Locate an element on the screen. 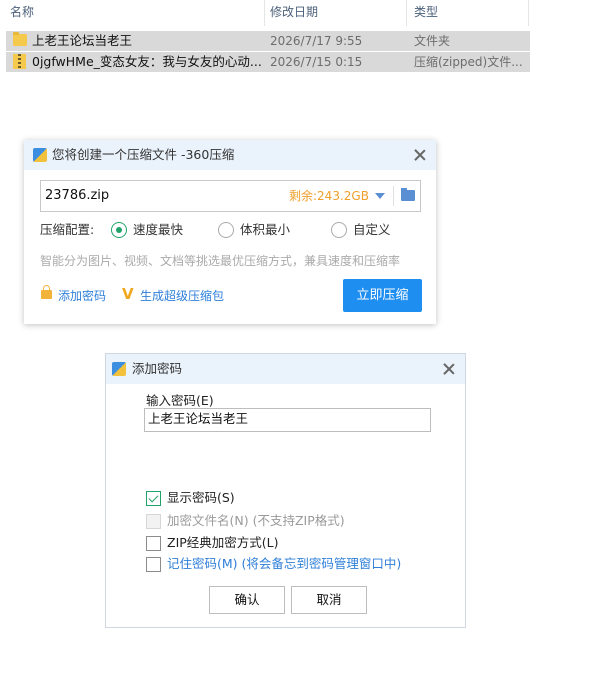 Image resolution: width=605 pixels, height=685 pixels. file-name: 上老王论坛当老王 is located at coordinates (82, 40).